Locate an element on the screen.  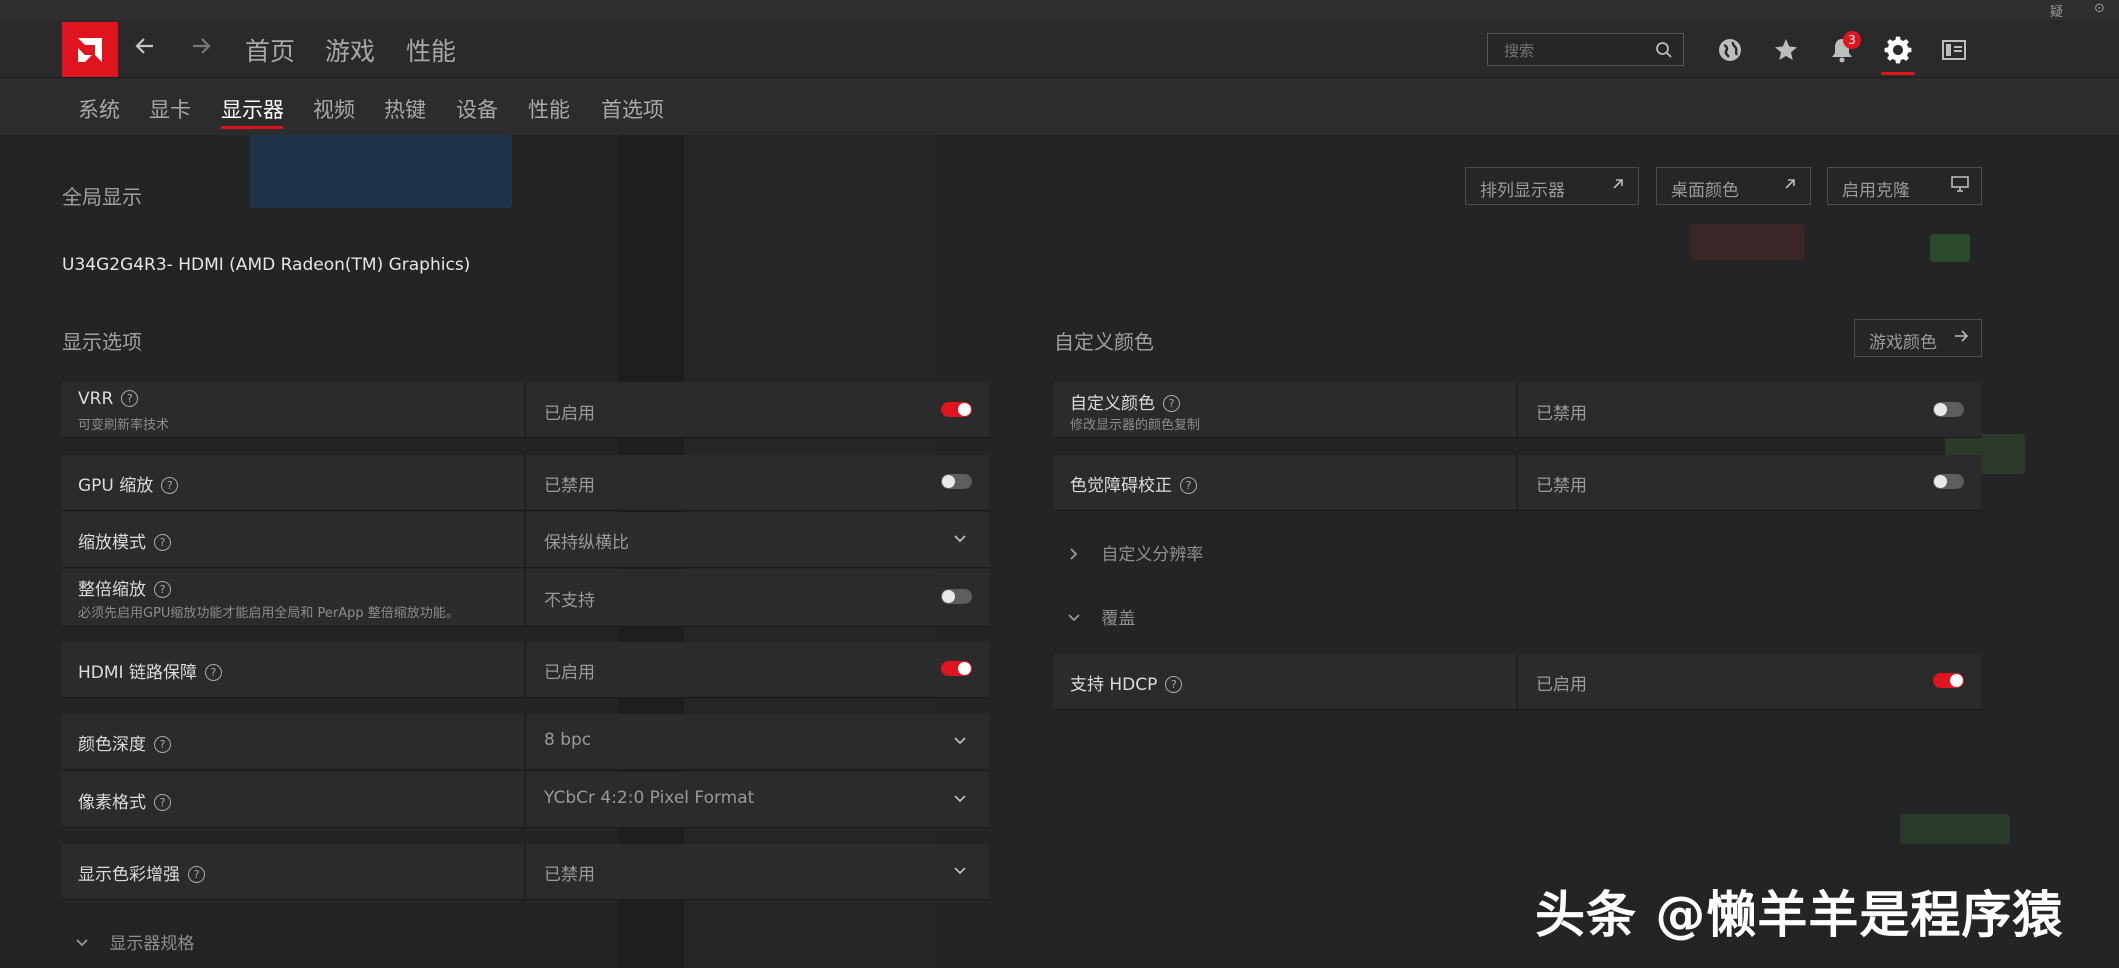
display-specs-expander: 显示器规格 is located at coordinates (134, 942).